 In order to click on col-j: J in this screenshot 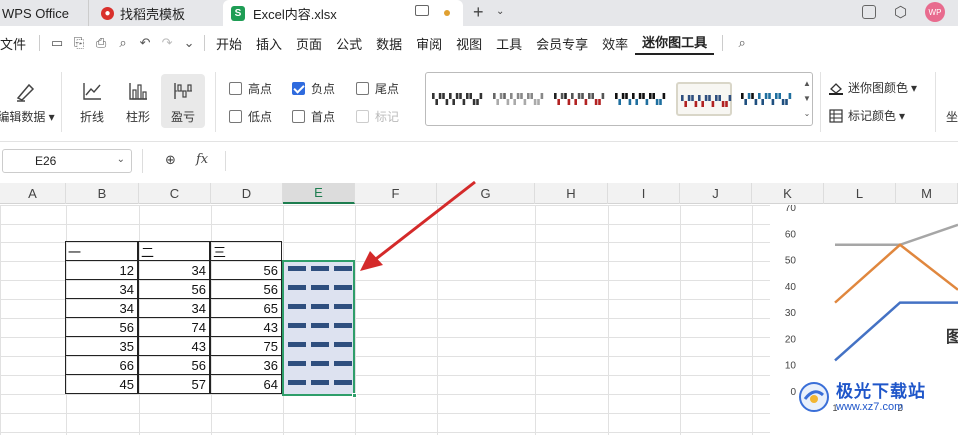, I will do `click(716, 193)`.